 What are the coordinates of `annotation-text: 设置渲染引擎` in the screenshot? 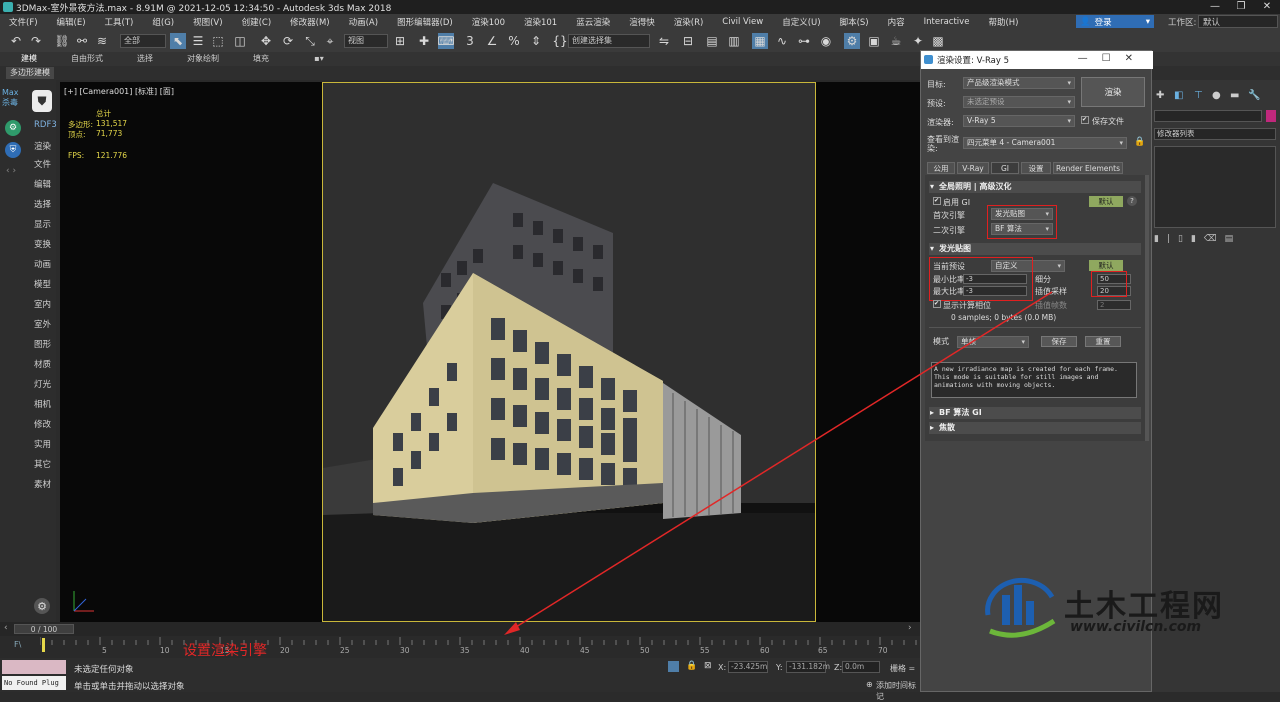 It's located at (225, 651).